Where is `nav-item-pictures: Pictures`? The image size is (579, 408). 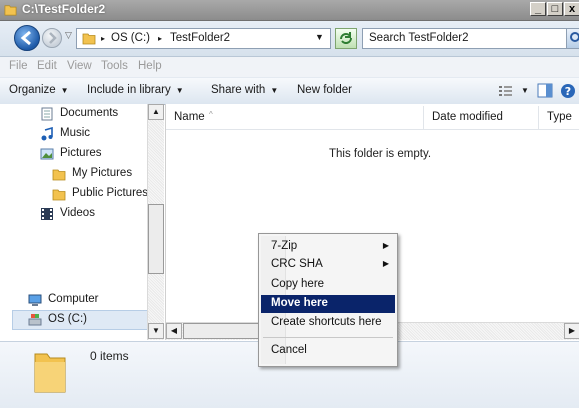
nav-item-pictures: Pictures is located at coordinates (82, 154).